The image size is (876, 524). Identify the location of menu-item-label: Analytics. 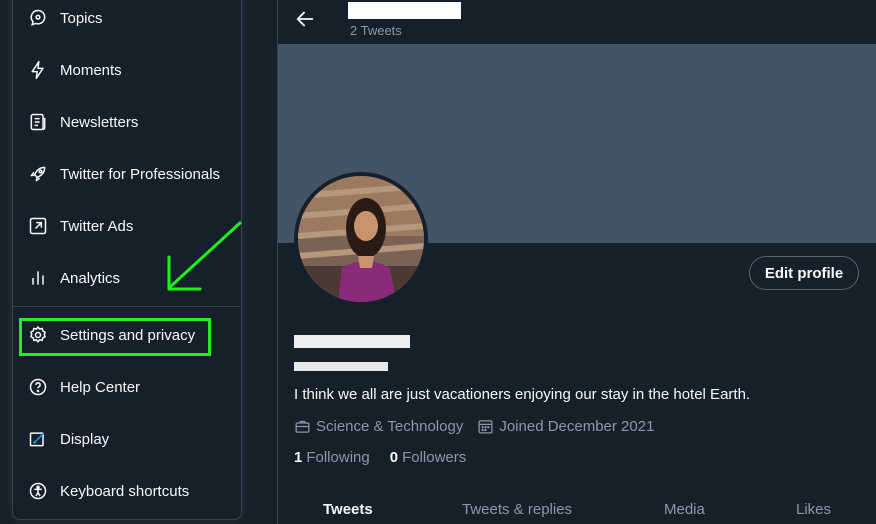
(90, 278).